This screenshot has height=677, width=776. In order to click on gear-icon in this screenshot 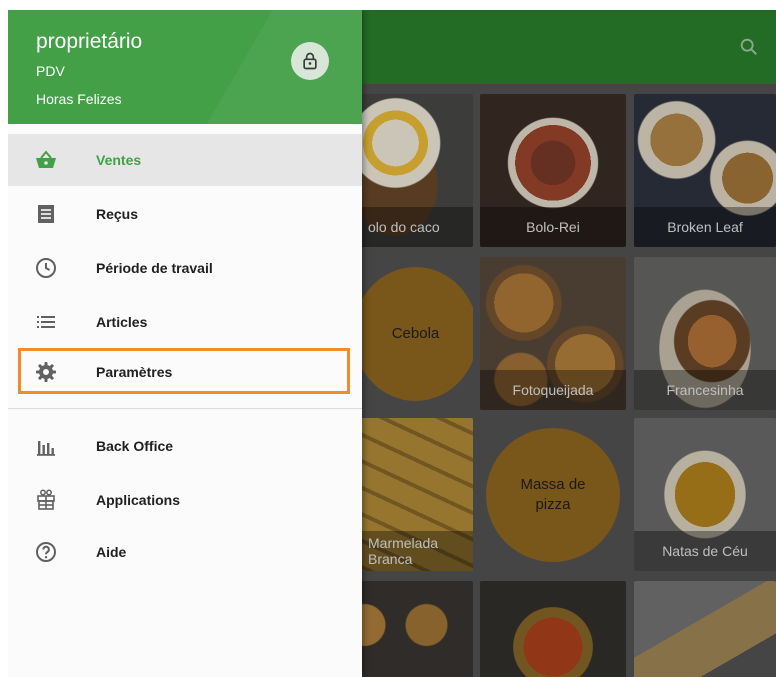, I will do `click(46, 372)`.